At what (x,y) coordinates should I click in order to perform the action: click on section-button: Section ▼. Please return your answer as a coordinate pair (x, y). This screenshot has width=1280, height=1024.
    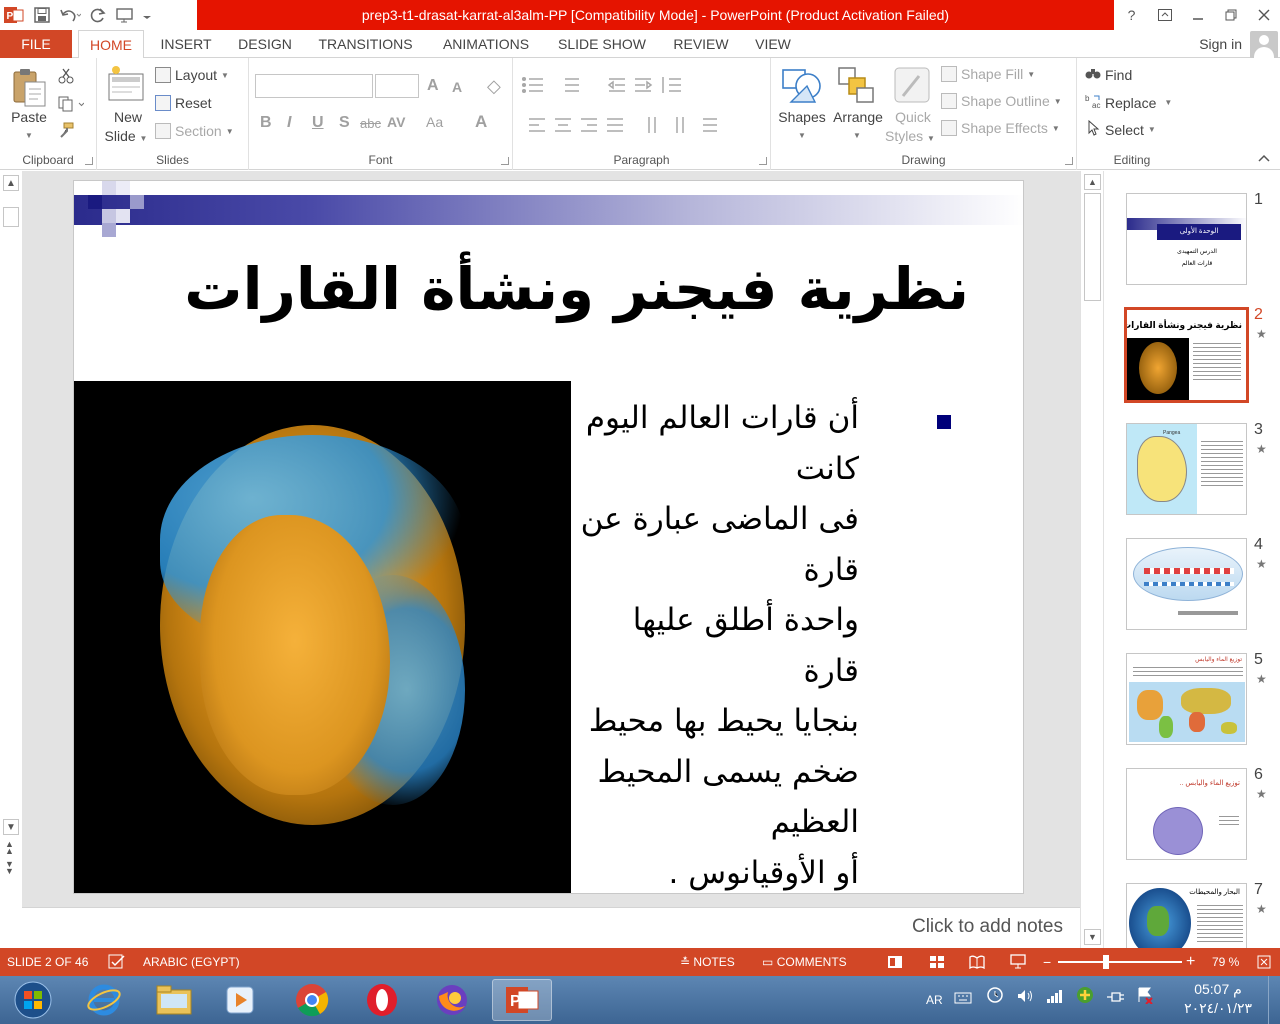
    Looking at the image, I should click on (194, 131).